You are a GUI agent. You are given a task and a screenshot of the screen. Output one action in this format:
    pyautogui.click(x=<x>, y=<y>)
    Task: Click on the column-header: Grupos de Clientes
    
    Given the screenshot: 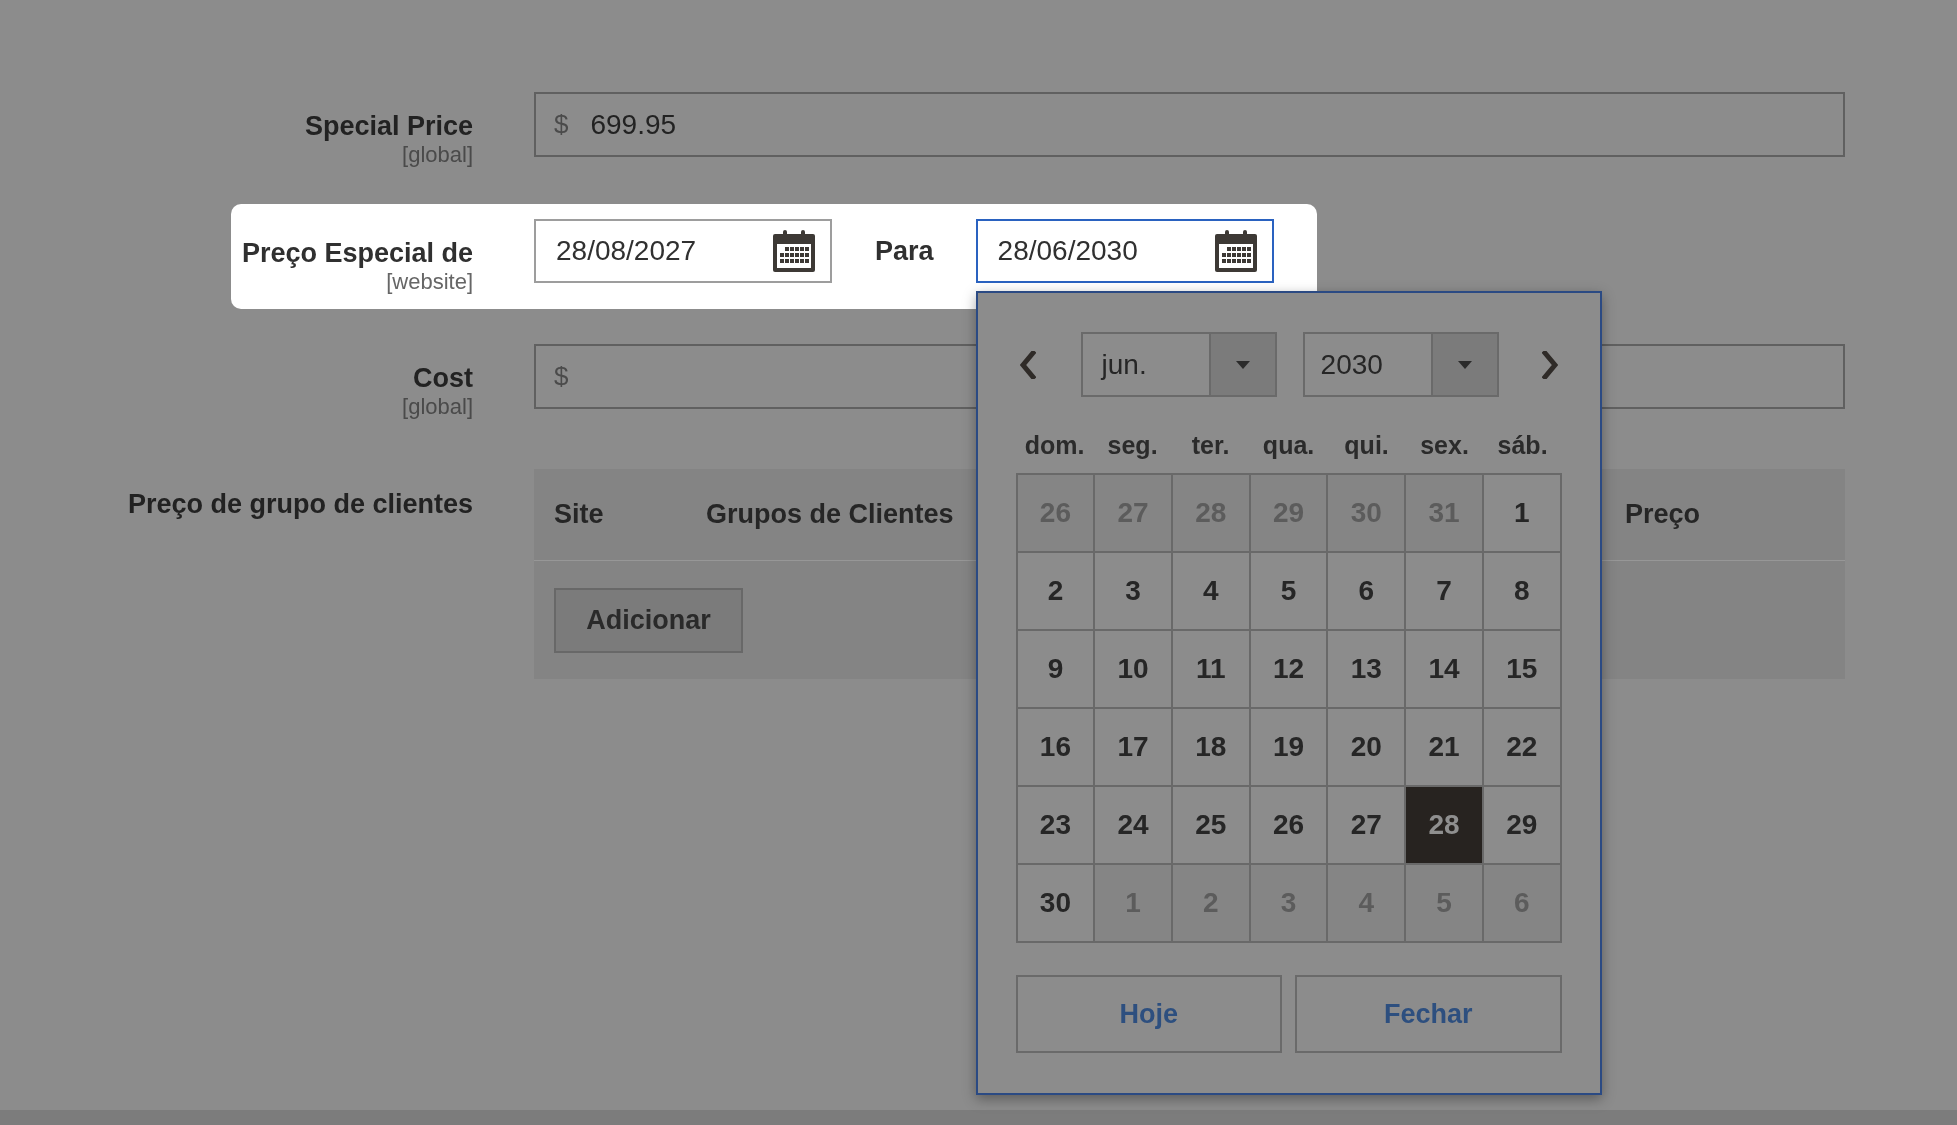 What is the action you would take?
    pyautogui.click(x=830, y=514)
    